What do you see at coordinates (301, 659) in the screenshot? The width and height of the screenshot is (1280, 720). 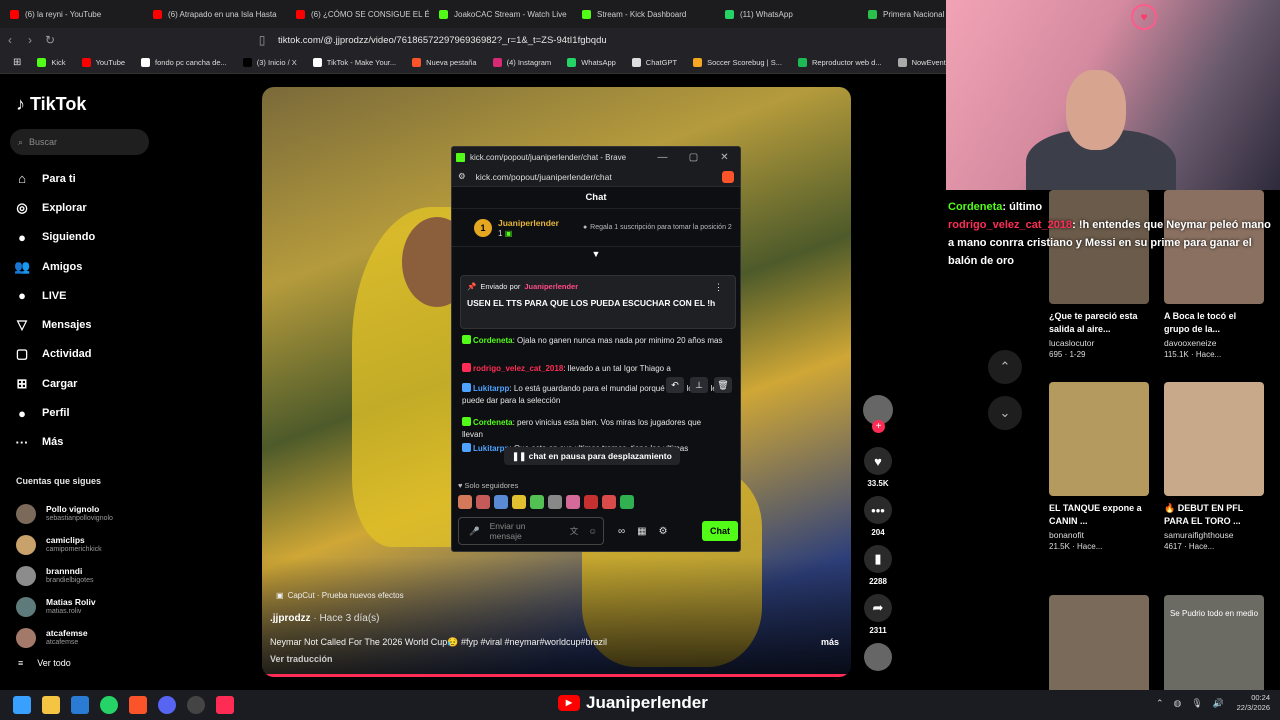 I see `translate-link: Ver traducción` at bounding box center [301, 659].